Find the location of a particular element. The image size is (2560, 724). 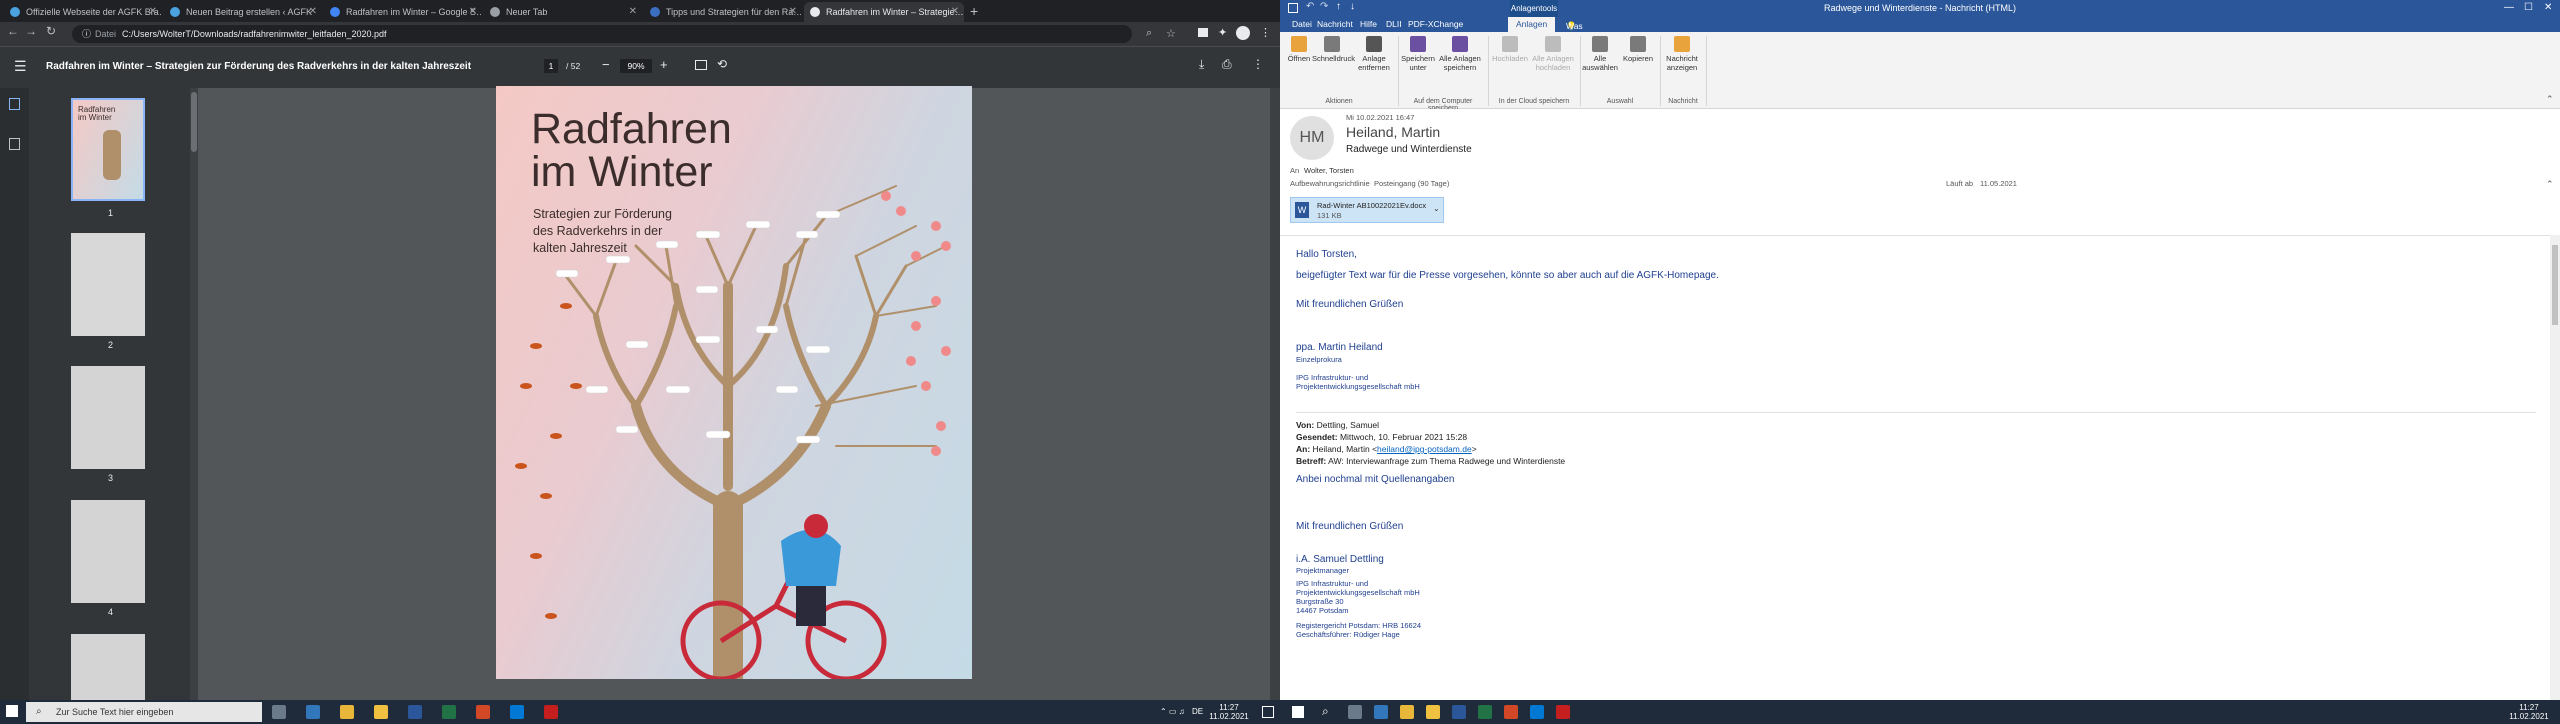

extension-icon is located at coordinates (1203, 32).